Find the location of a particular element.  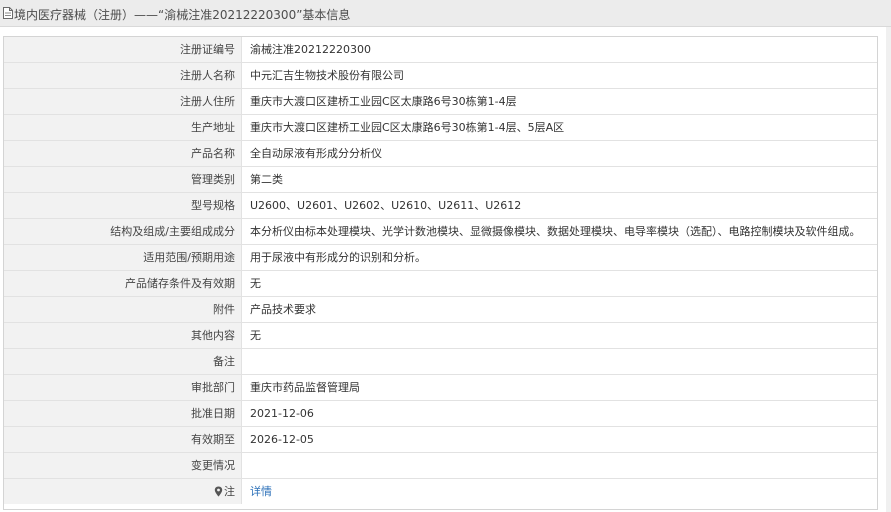

value-other: 无 is located at coordinates (255, 335).